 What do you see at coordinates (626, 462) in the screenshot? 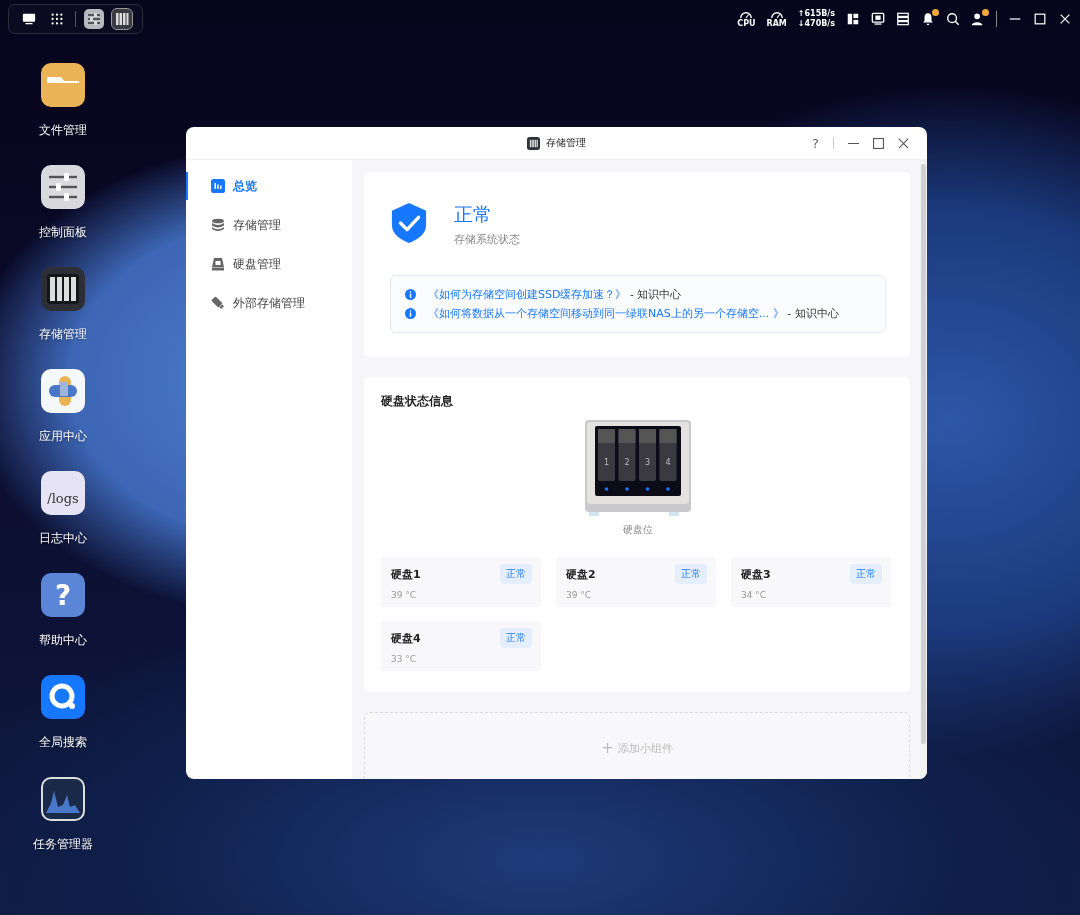
I see `bay-number: 2` at bounding box center [626, 462].